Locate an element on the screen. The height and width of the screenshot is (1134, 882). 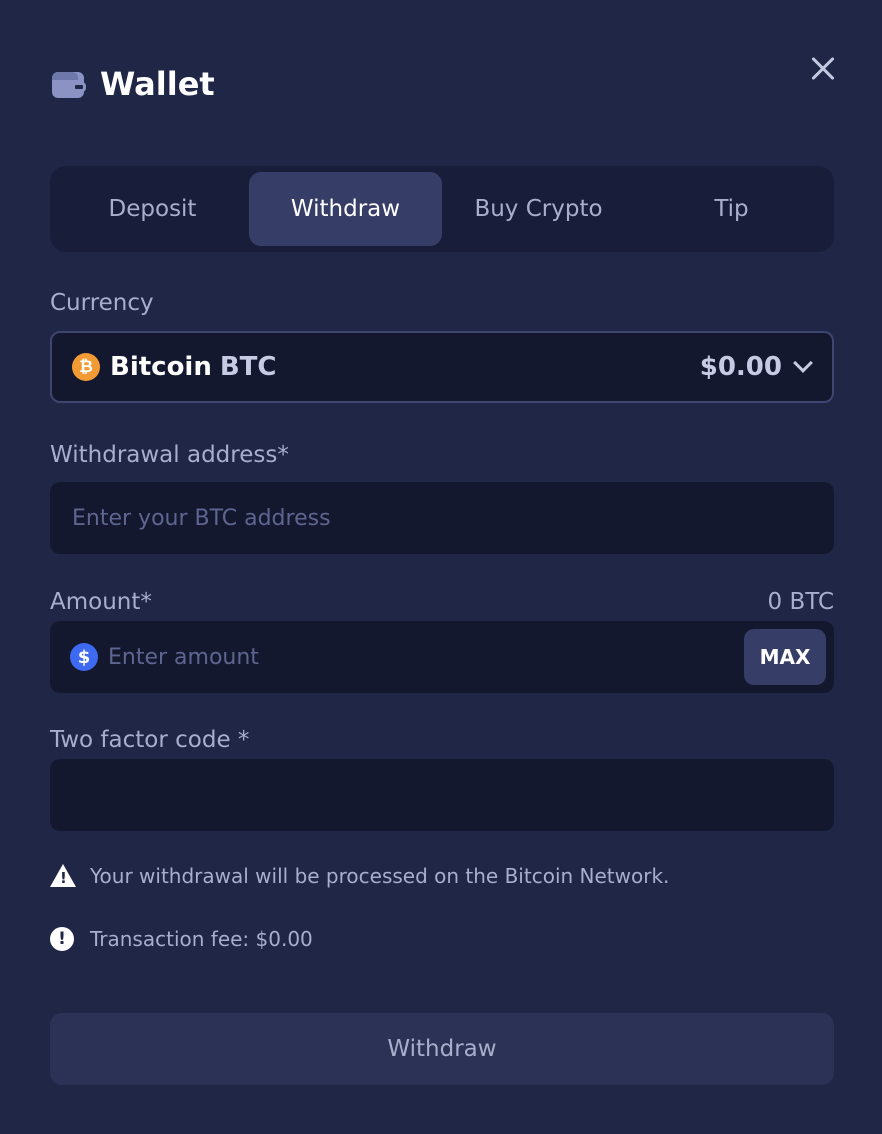
bitcoin-icon: ₿ is located at coordinates (86, 367).